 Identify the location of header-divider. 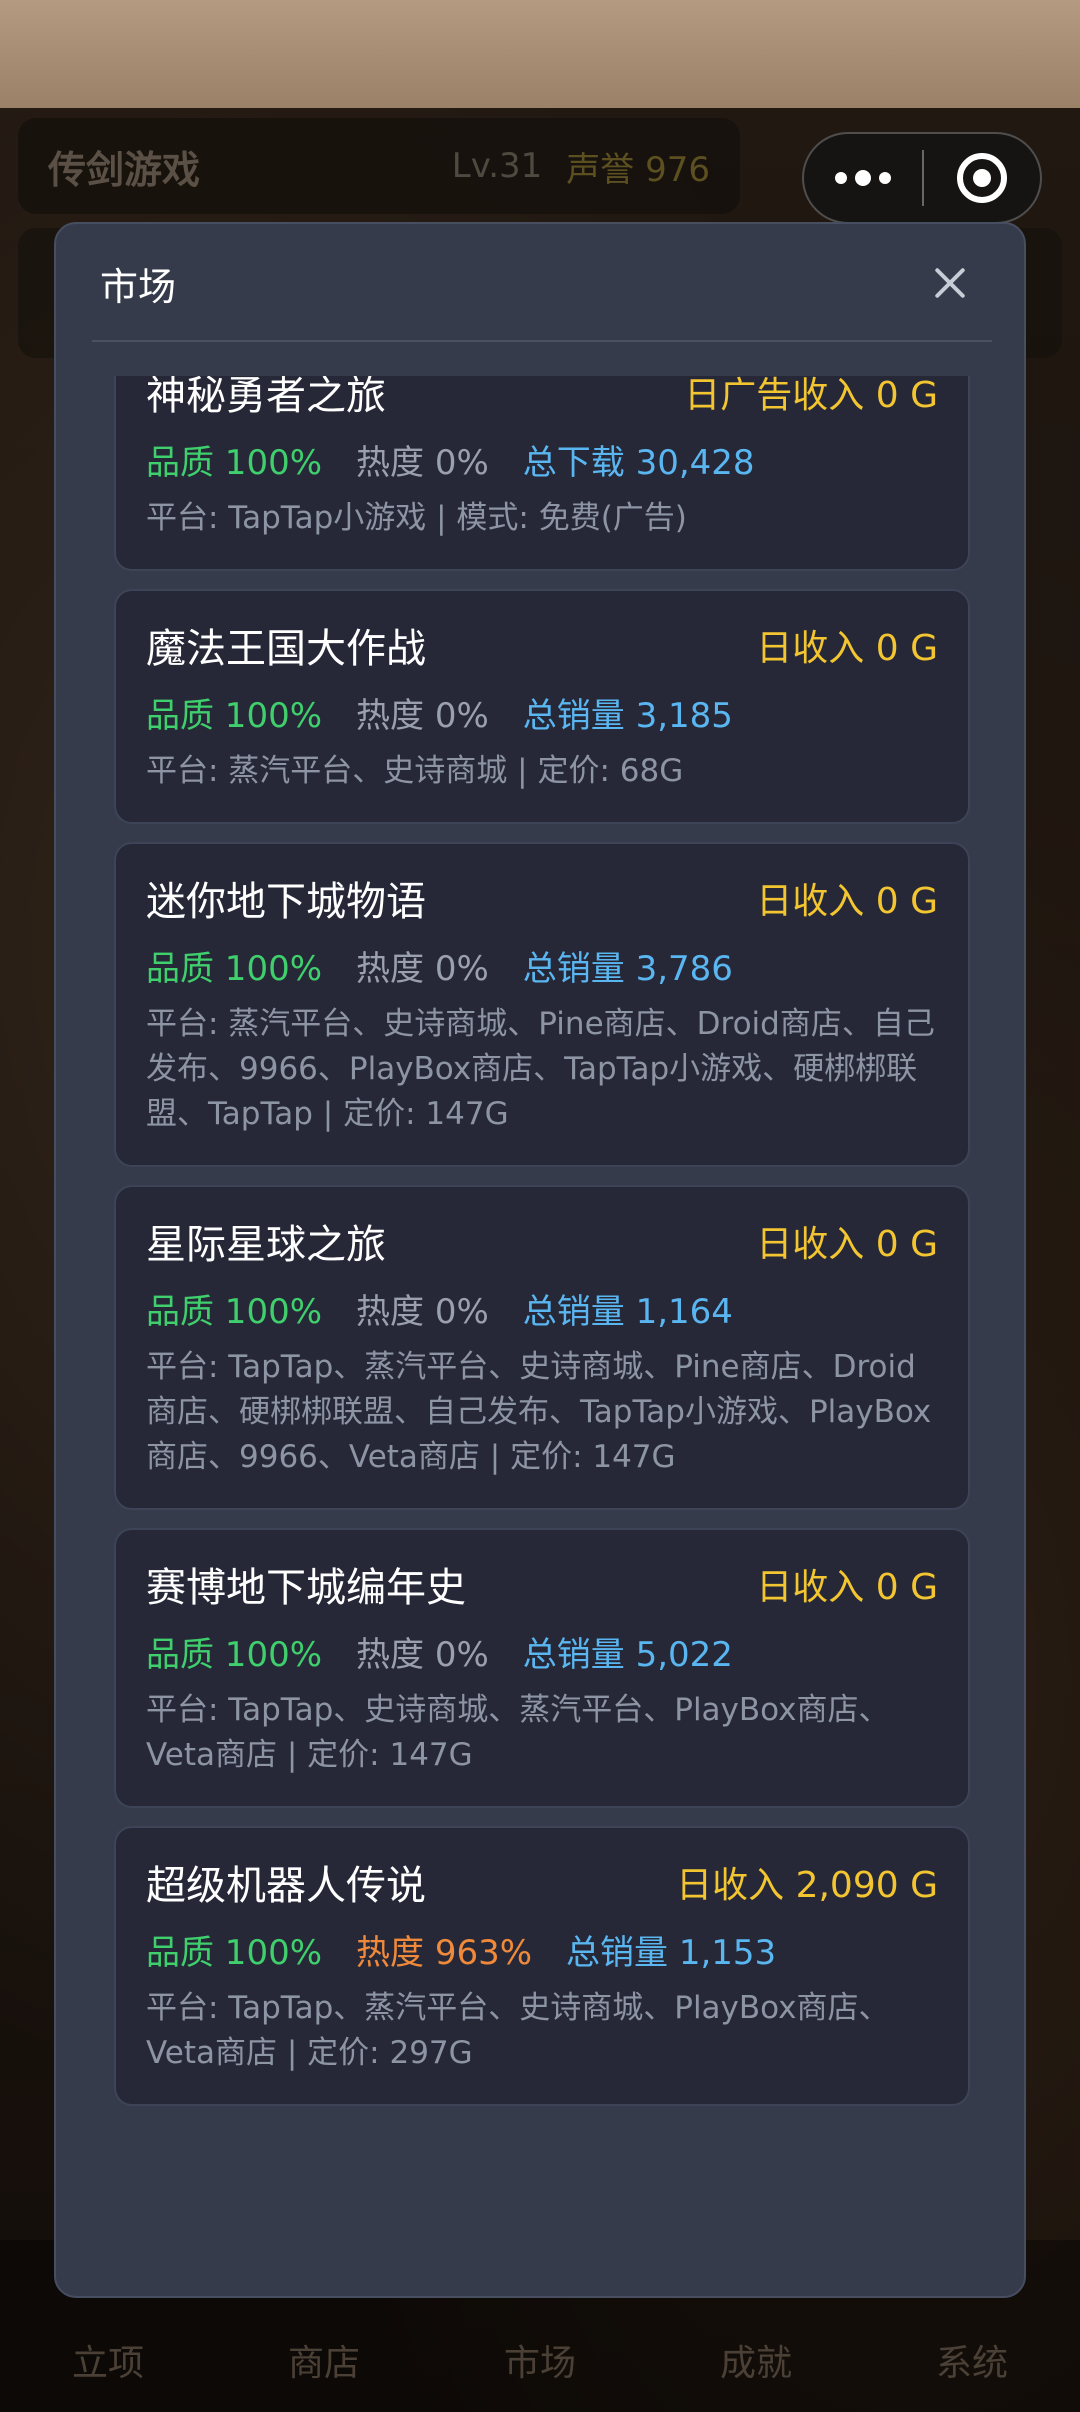
(542, 341).